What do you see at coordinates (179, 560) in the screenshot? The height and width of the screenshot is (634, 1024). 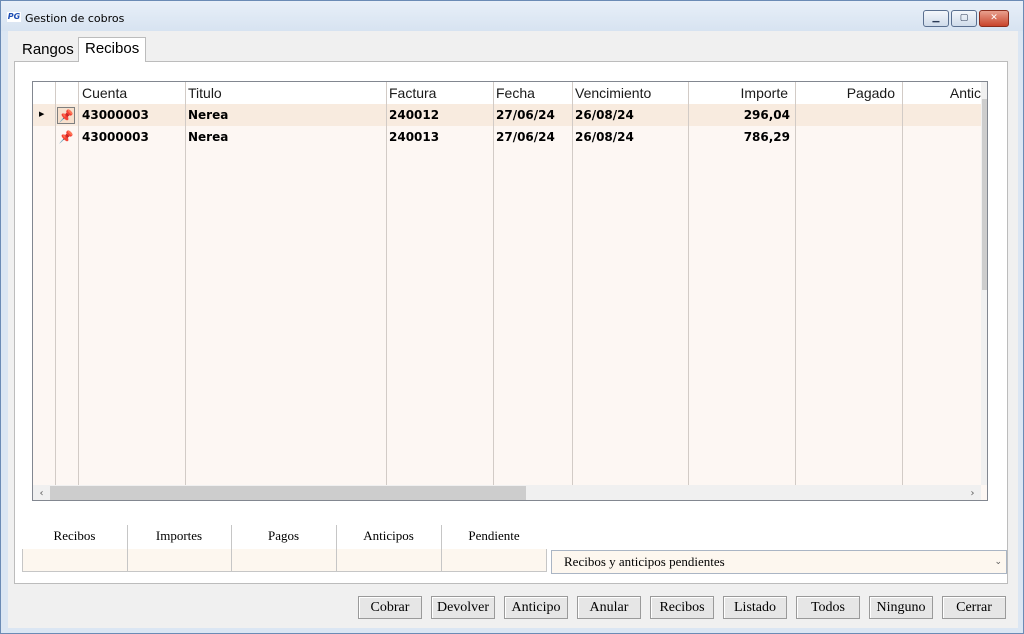 I see `summary-value-importes` at bounding box center [179, 560].